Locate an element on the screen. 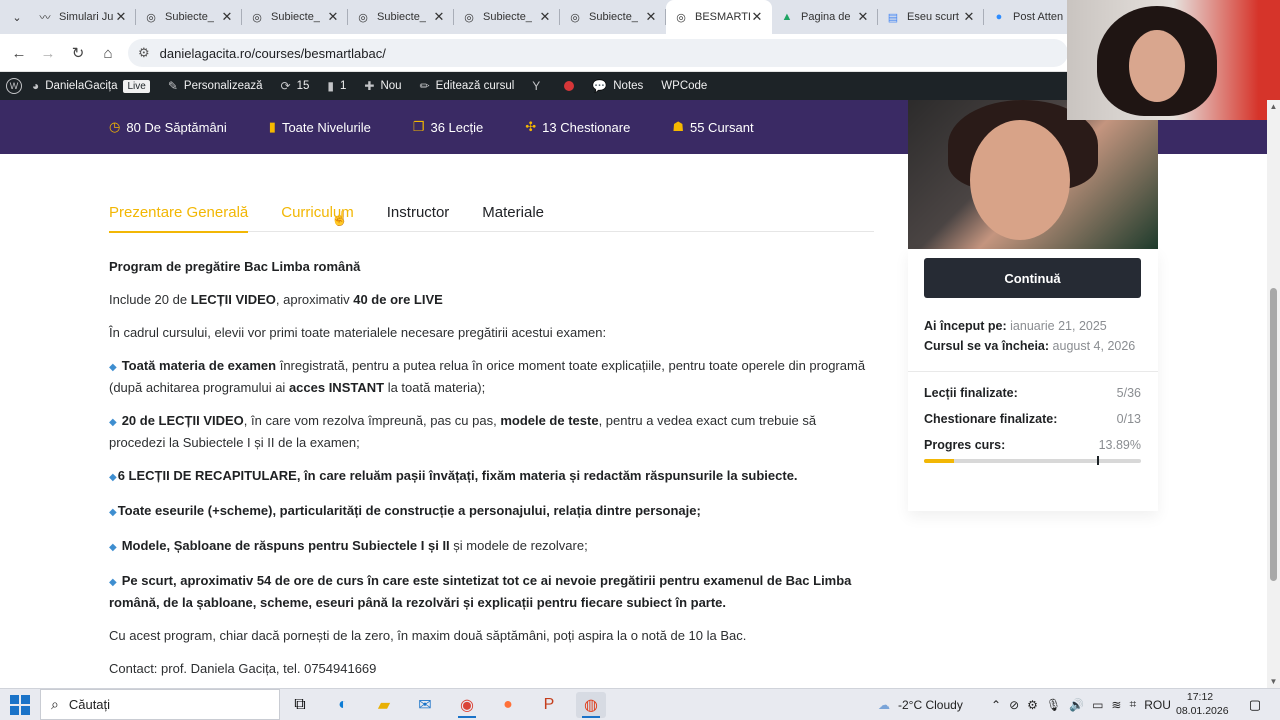 Image resolution: width=1280 pixels, height=720 pixels. tab-search-chevron-icon: ⌄ is located at coordinates (17, 17).